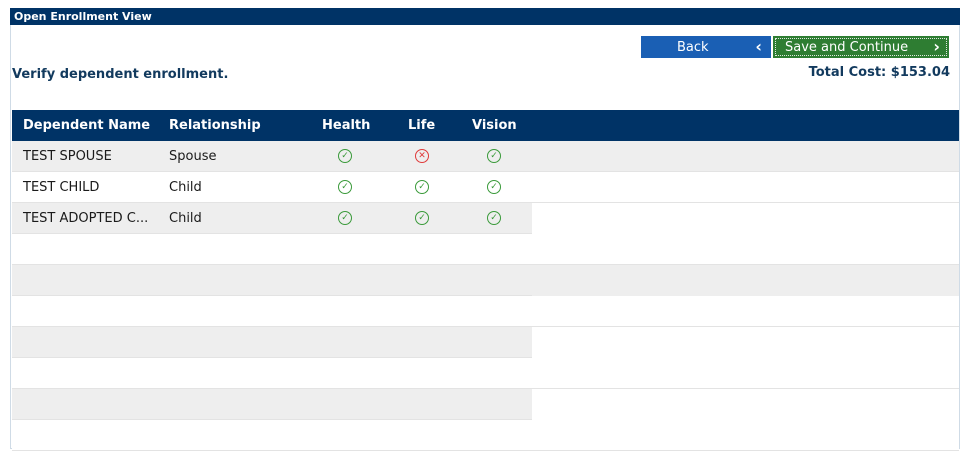  What do you see at coordinates (61, 187) in the screenshot?
I see `dependent-name: TEST CHILD` at bounding box center [61, 187].